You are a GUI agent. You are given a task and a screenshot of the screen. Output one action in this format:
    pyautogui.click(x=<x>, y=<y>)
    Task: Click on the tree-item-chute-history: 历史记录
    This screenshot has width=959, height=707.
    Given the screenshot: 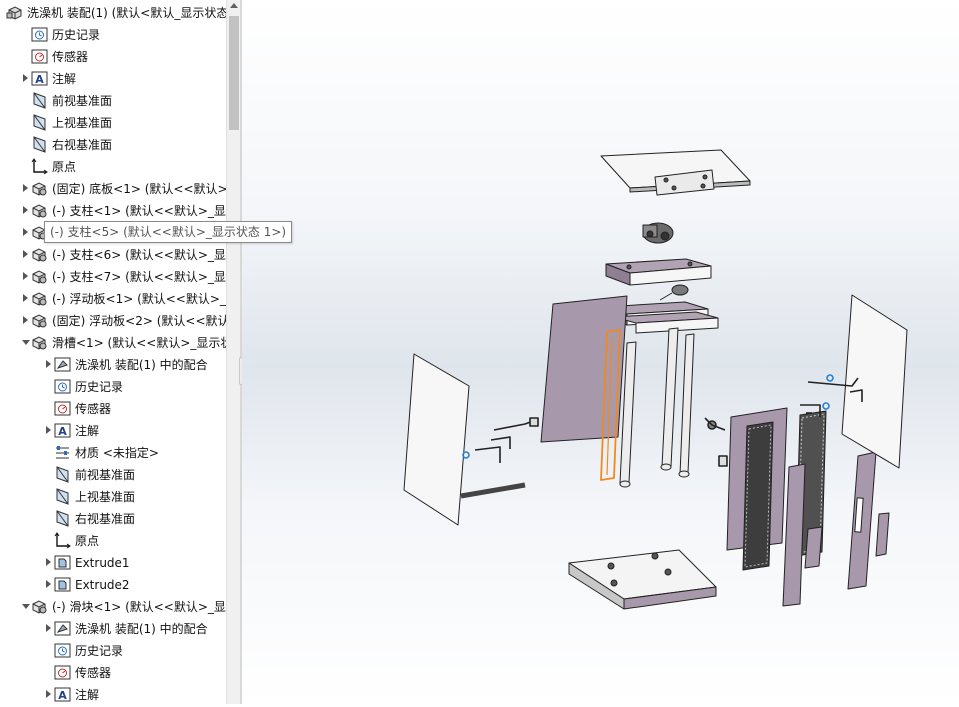 What is the action you would take?
    pyautogui.click(x=113, y=387)
    